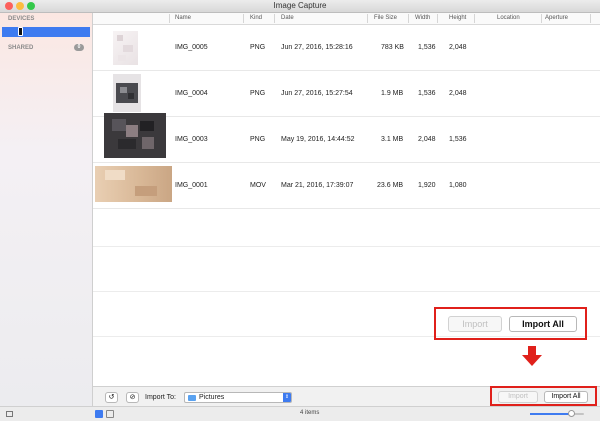 Image resolution: width=600 pixels, height=421 pixels. I want to click on sidebar-item-device, so click(46, 32).